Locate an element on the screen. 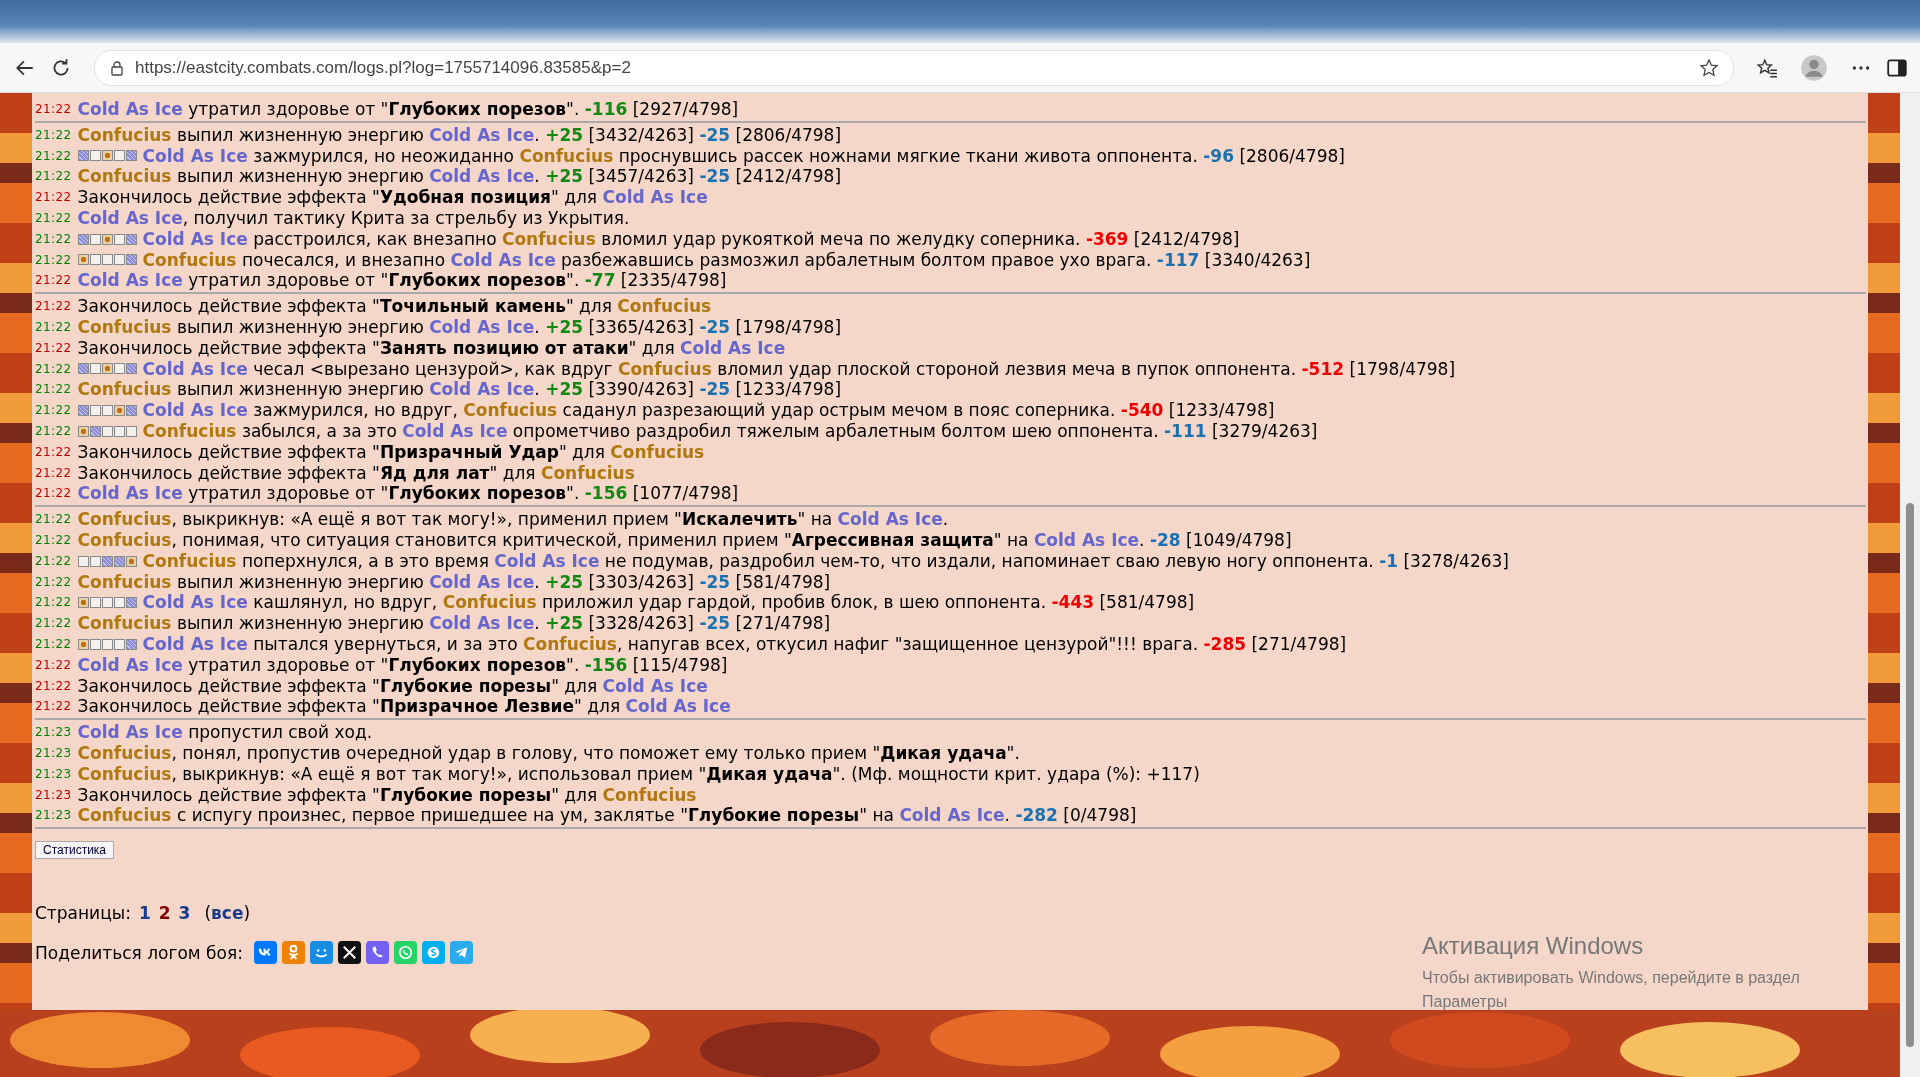 Image resolution: width=1920 pixels, height=1077 pixels. log-entry: Confucius выпил жизненную энергию Cold As Ice. +25 [3303/4263] -25 [581/4798] is located at coordinates (454, 582).